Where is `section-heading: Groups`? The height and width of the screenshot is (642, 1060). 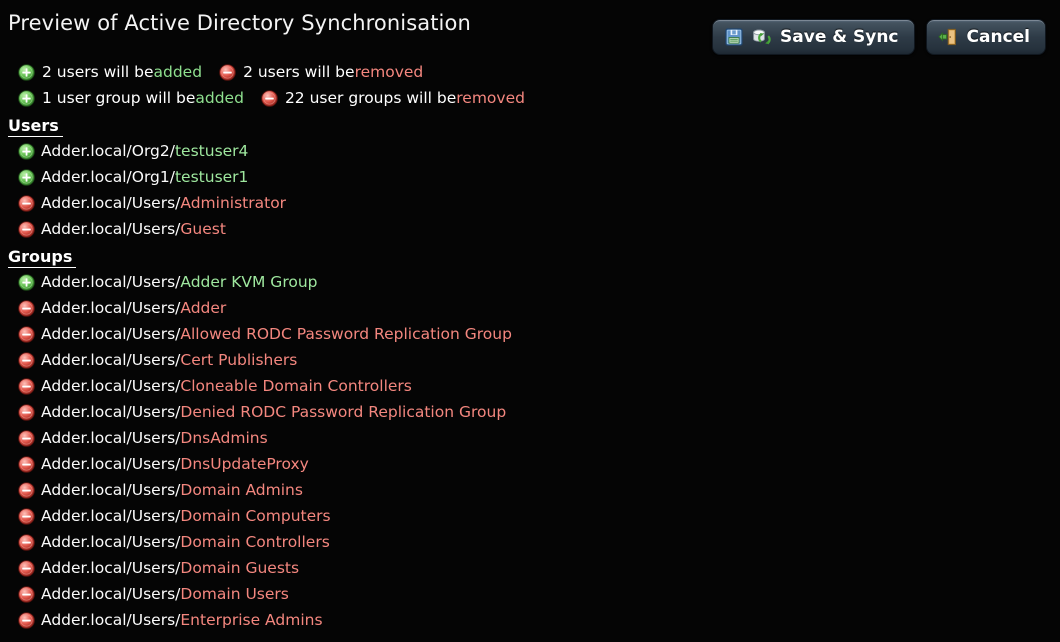
section-heading: Groups is located at coordinates (42, 257).